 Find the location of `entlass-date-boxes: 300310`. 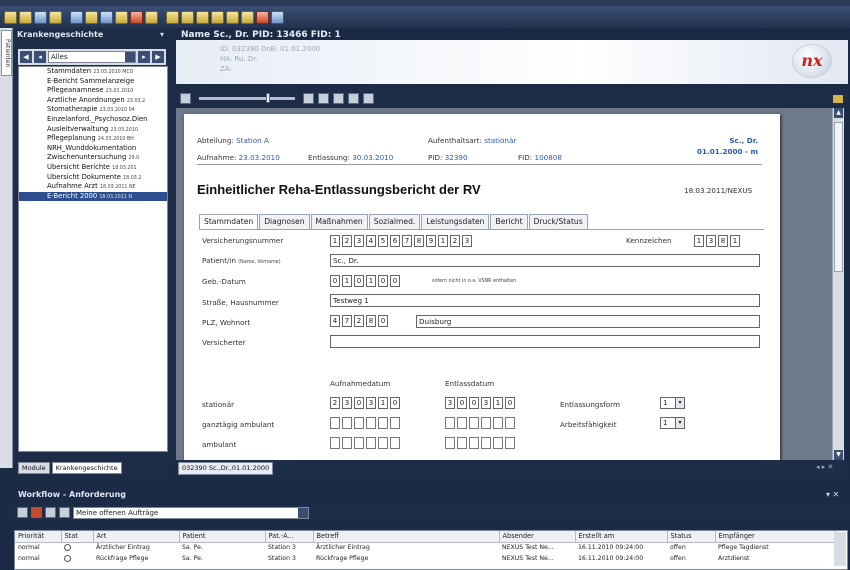

entlass-date-boxes: 300310 is located at coordinates (480, 403).